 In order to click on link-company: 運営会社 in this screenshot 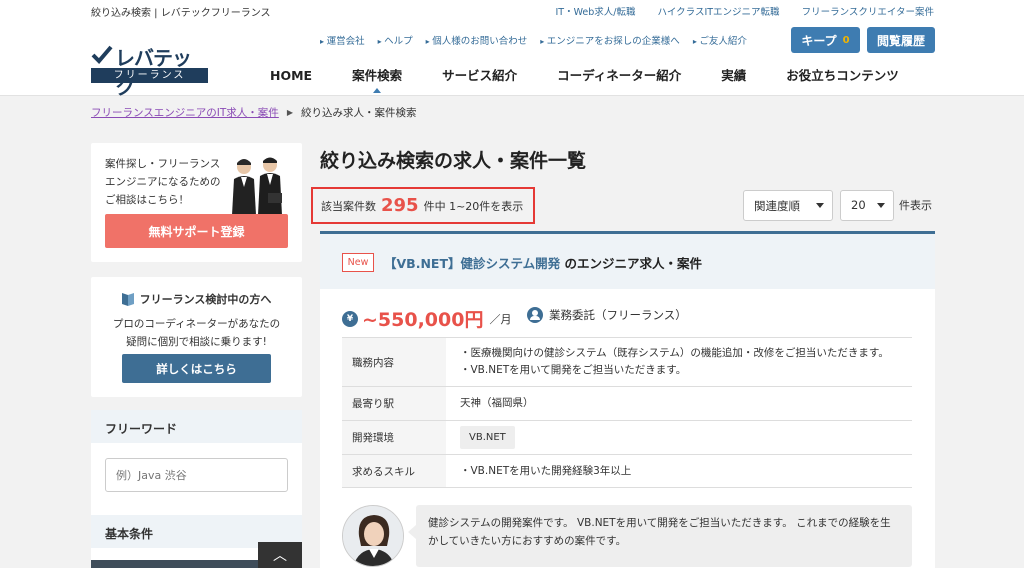, I will do `click(342, 41)`.